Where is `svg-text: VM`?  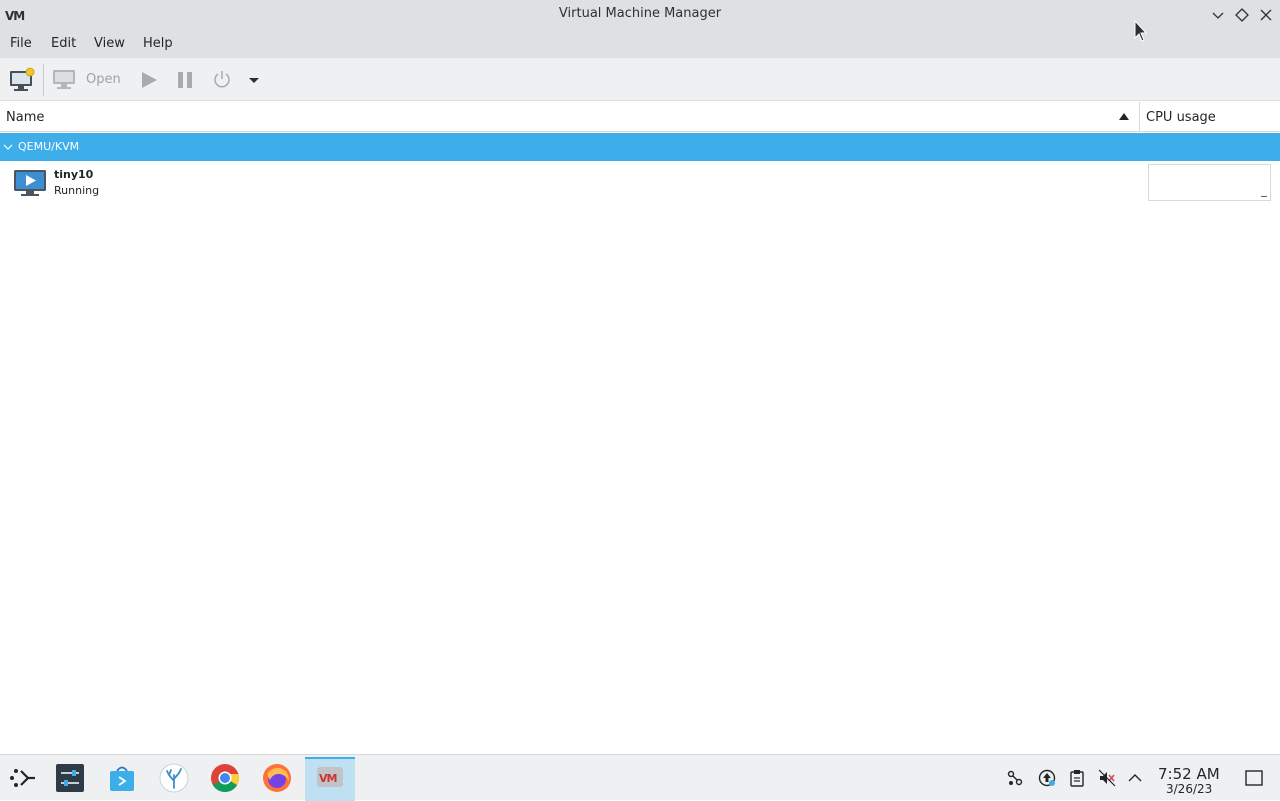
svg-text: VM is located at coordinates (328, 778).